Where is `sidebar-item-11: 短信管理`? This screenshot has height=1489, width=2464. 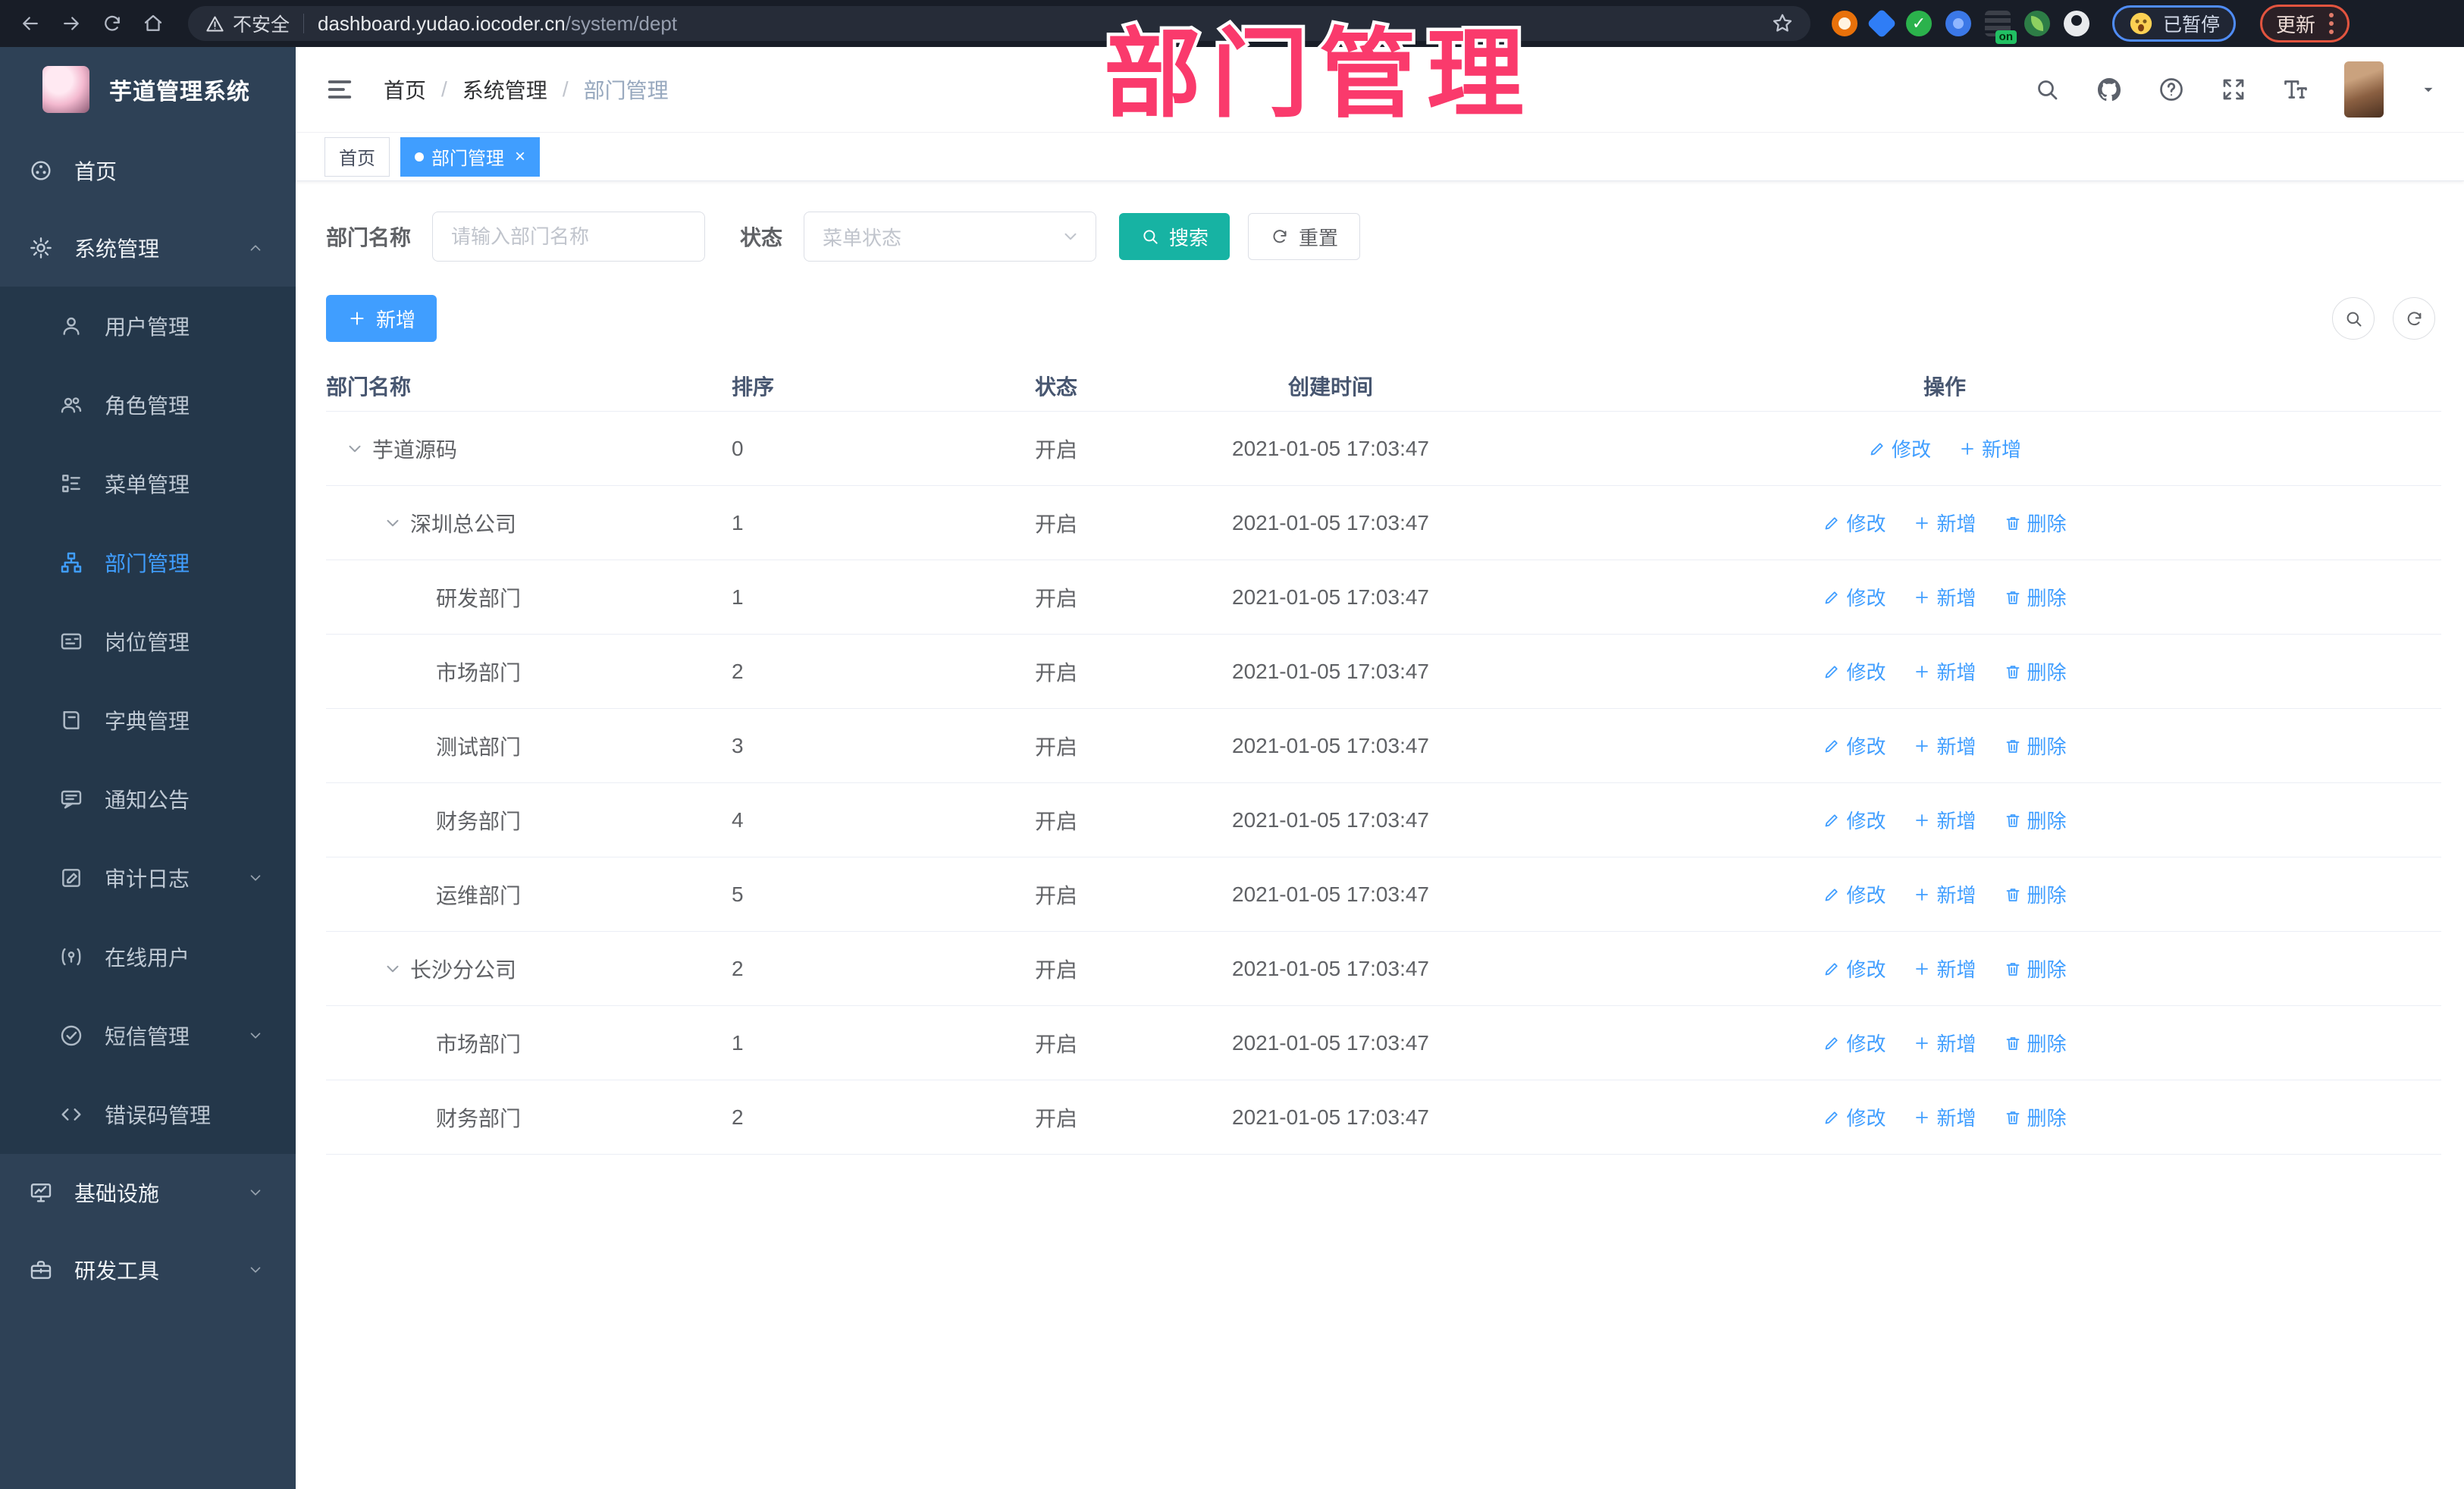 sidebar-item-11: 短信管理 is located at coordinates (148, 1035).